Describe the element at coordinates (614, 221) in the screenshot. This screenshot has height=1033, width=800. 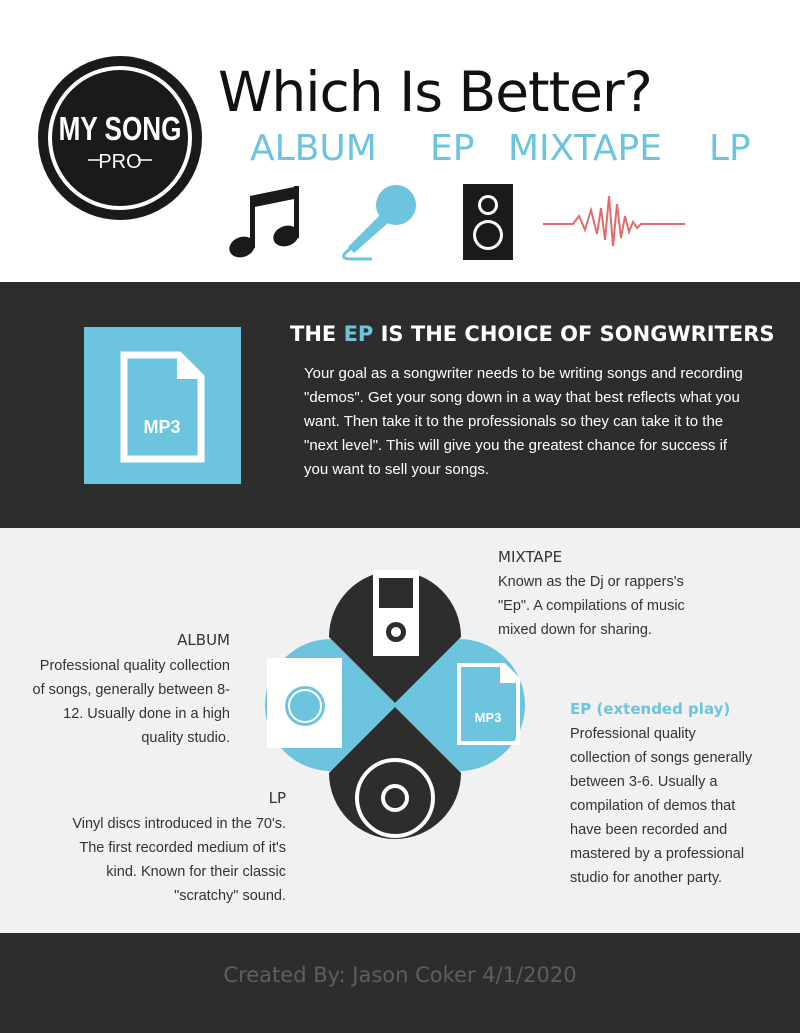
I see `sound-wave-icon` at that location.